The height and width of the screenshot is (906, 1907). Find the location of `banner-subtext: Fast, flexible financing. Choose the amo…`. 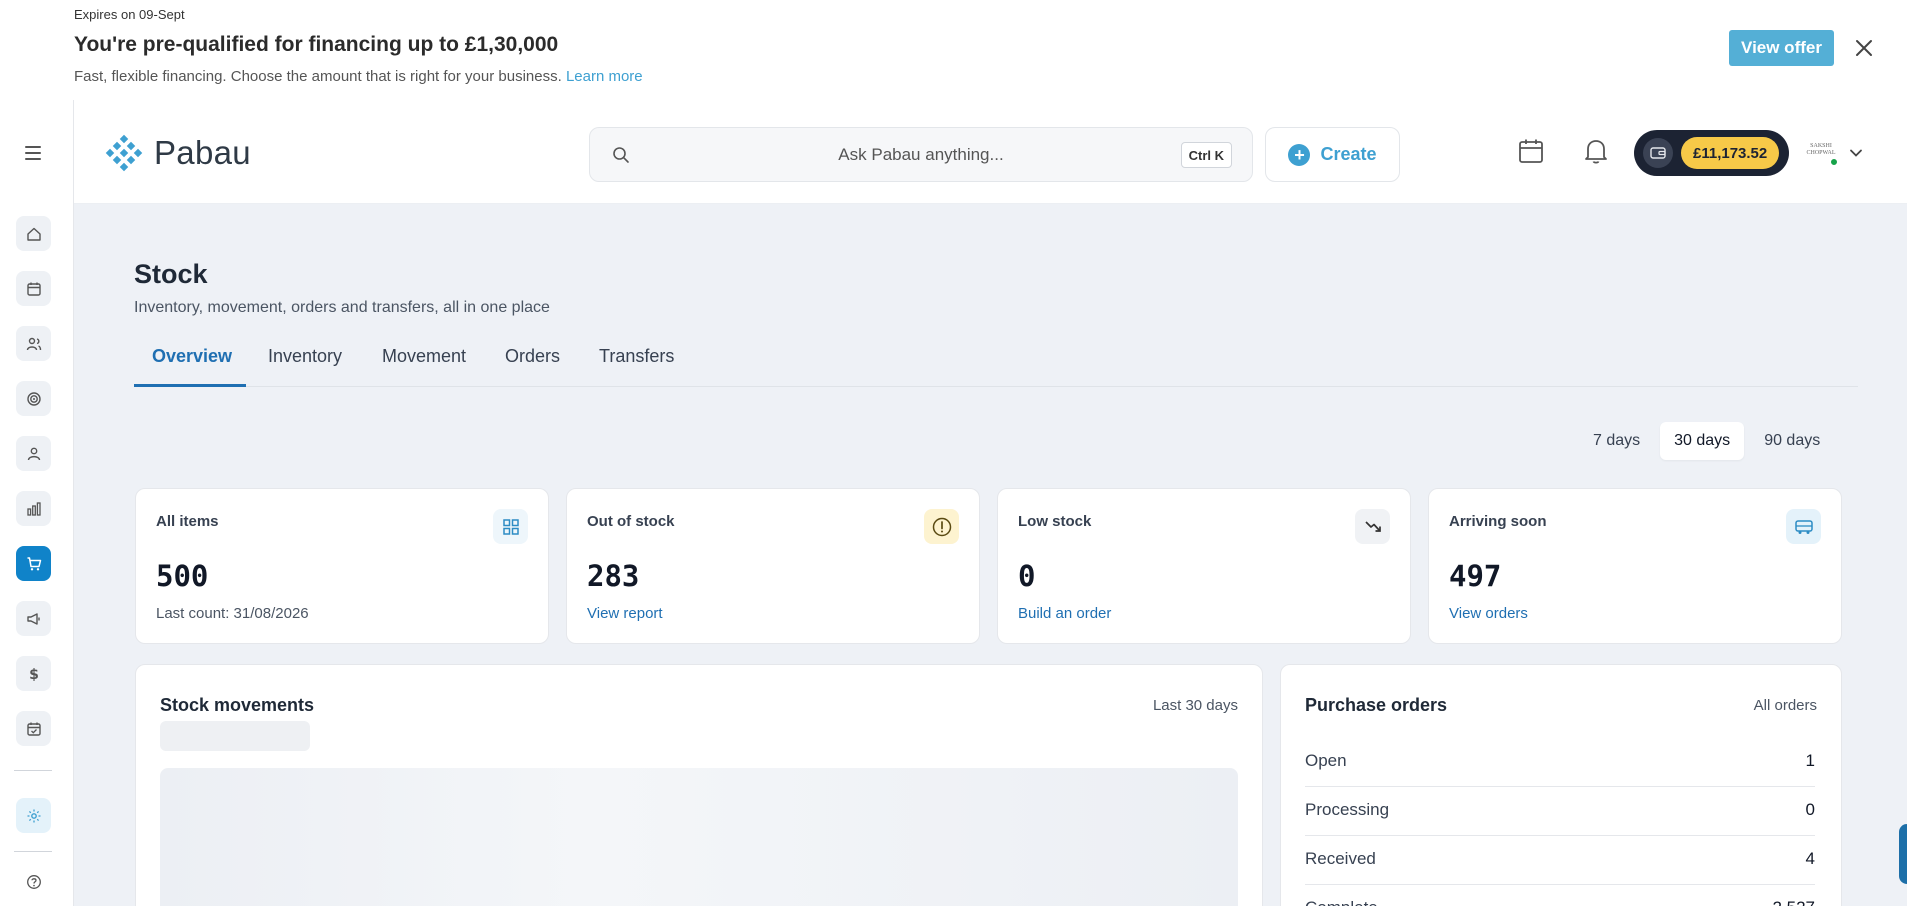

banner-subtext: Fast, flexible financing. Choose the amo… is located at coordinates (358, 76).